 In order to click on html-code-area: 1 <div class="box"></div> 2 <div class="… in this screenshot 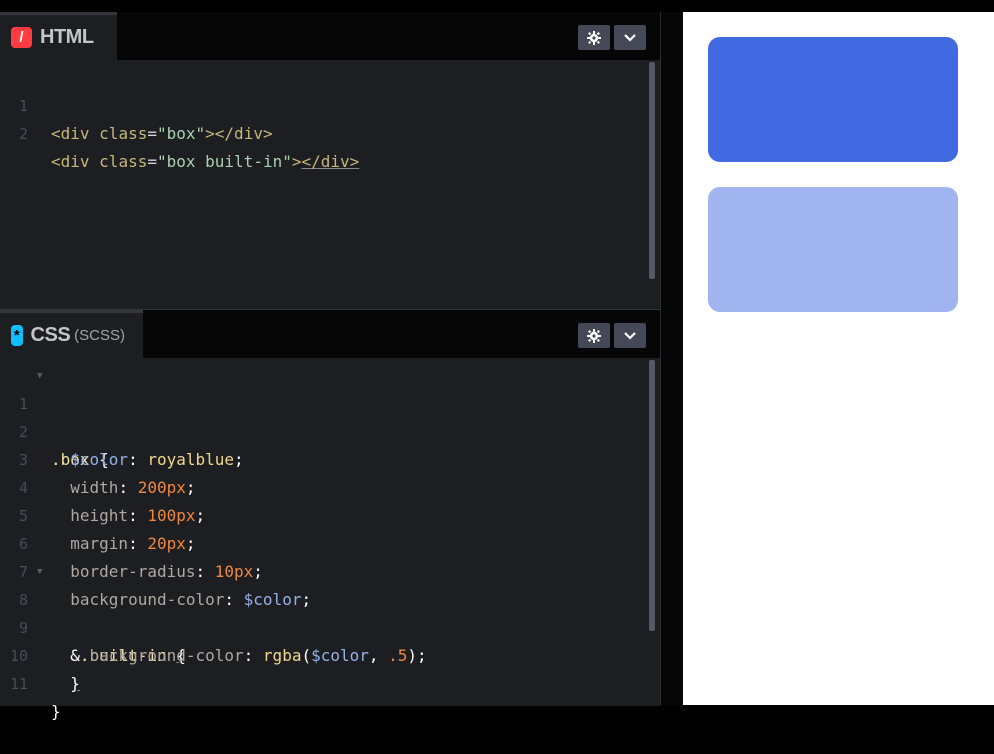, I will do `click(328, 117)`.